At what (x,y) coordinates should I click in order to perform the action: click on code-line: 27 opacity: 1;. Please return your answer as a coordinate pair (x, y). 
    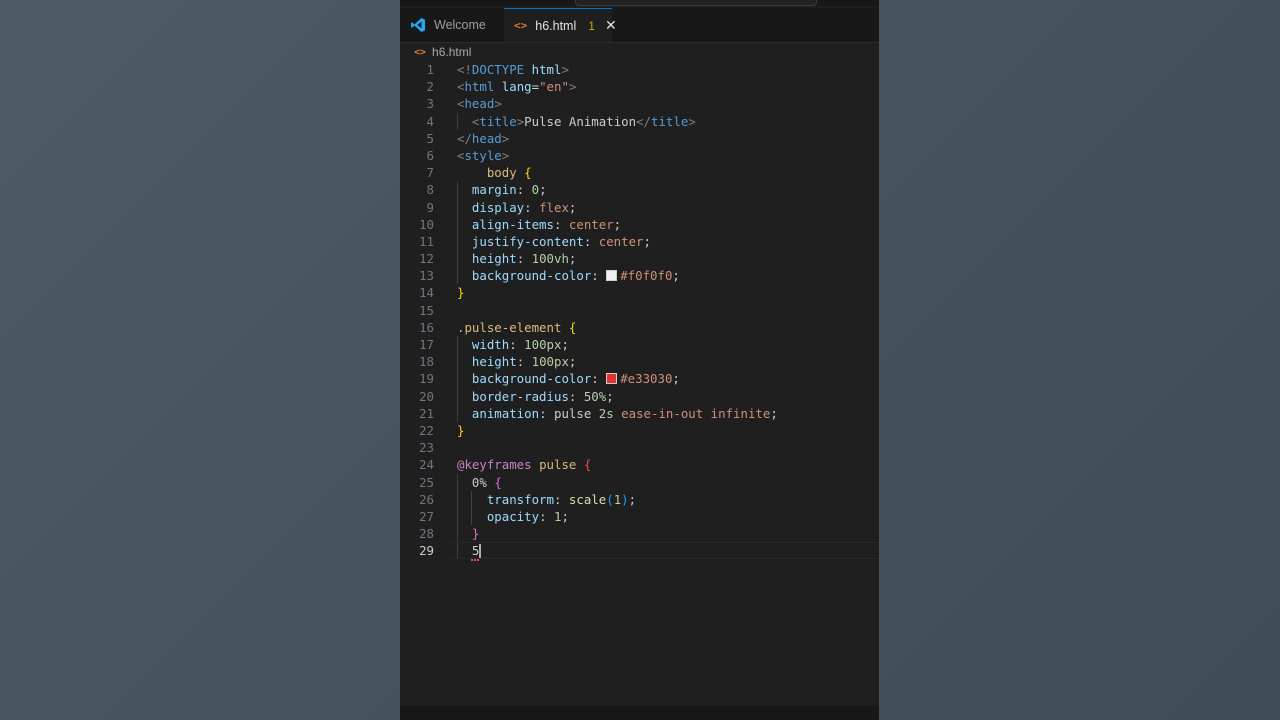
    Looking at the image, I should click on (639, 516).